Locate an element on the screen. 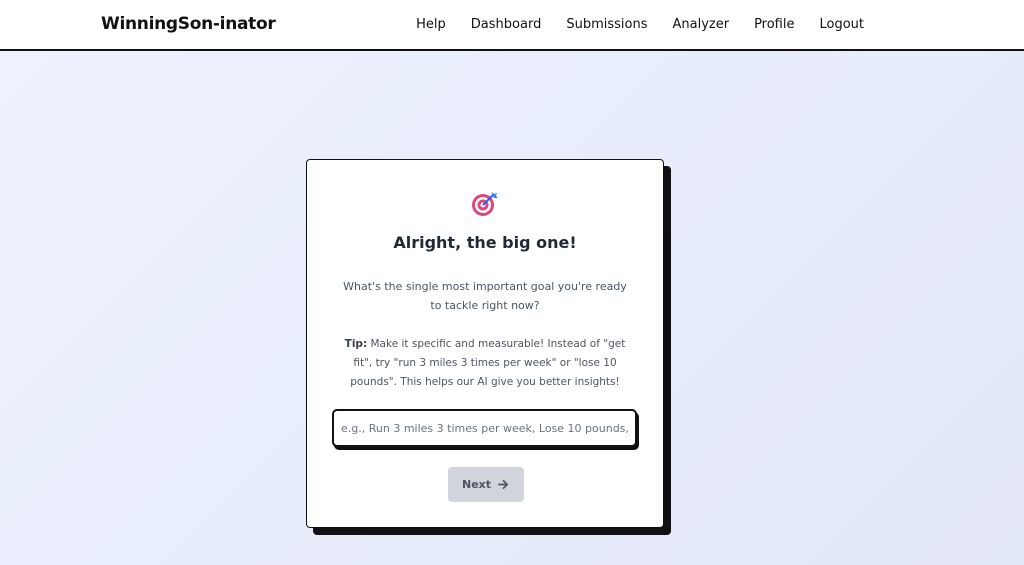  nav-help: Help is located at coordinates (431, 24).